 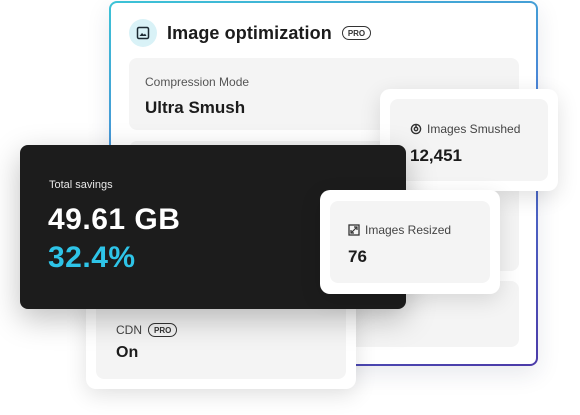 What do you see at coordinates (356, 33) in the screenshot?
I see `pro-badge: PRO` at bounding box center [356, 33].